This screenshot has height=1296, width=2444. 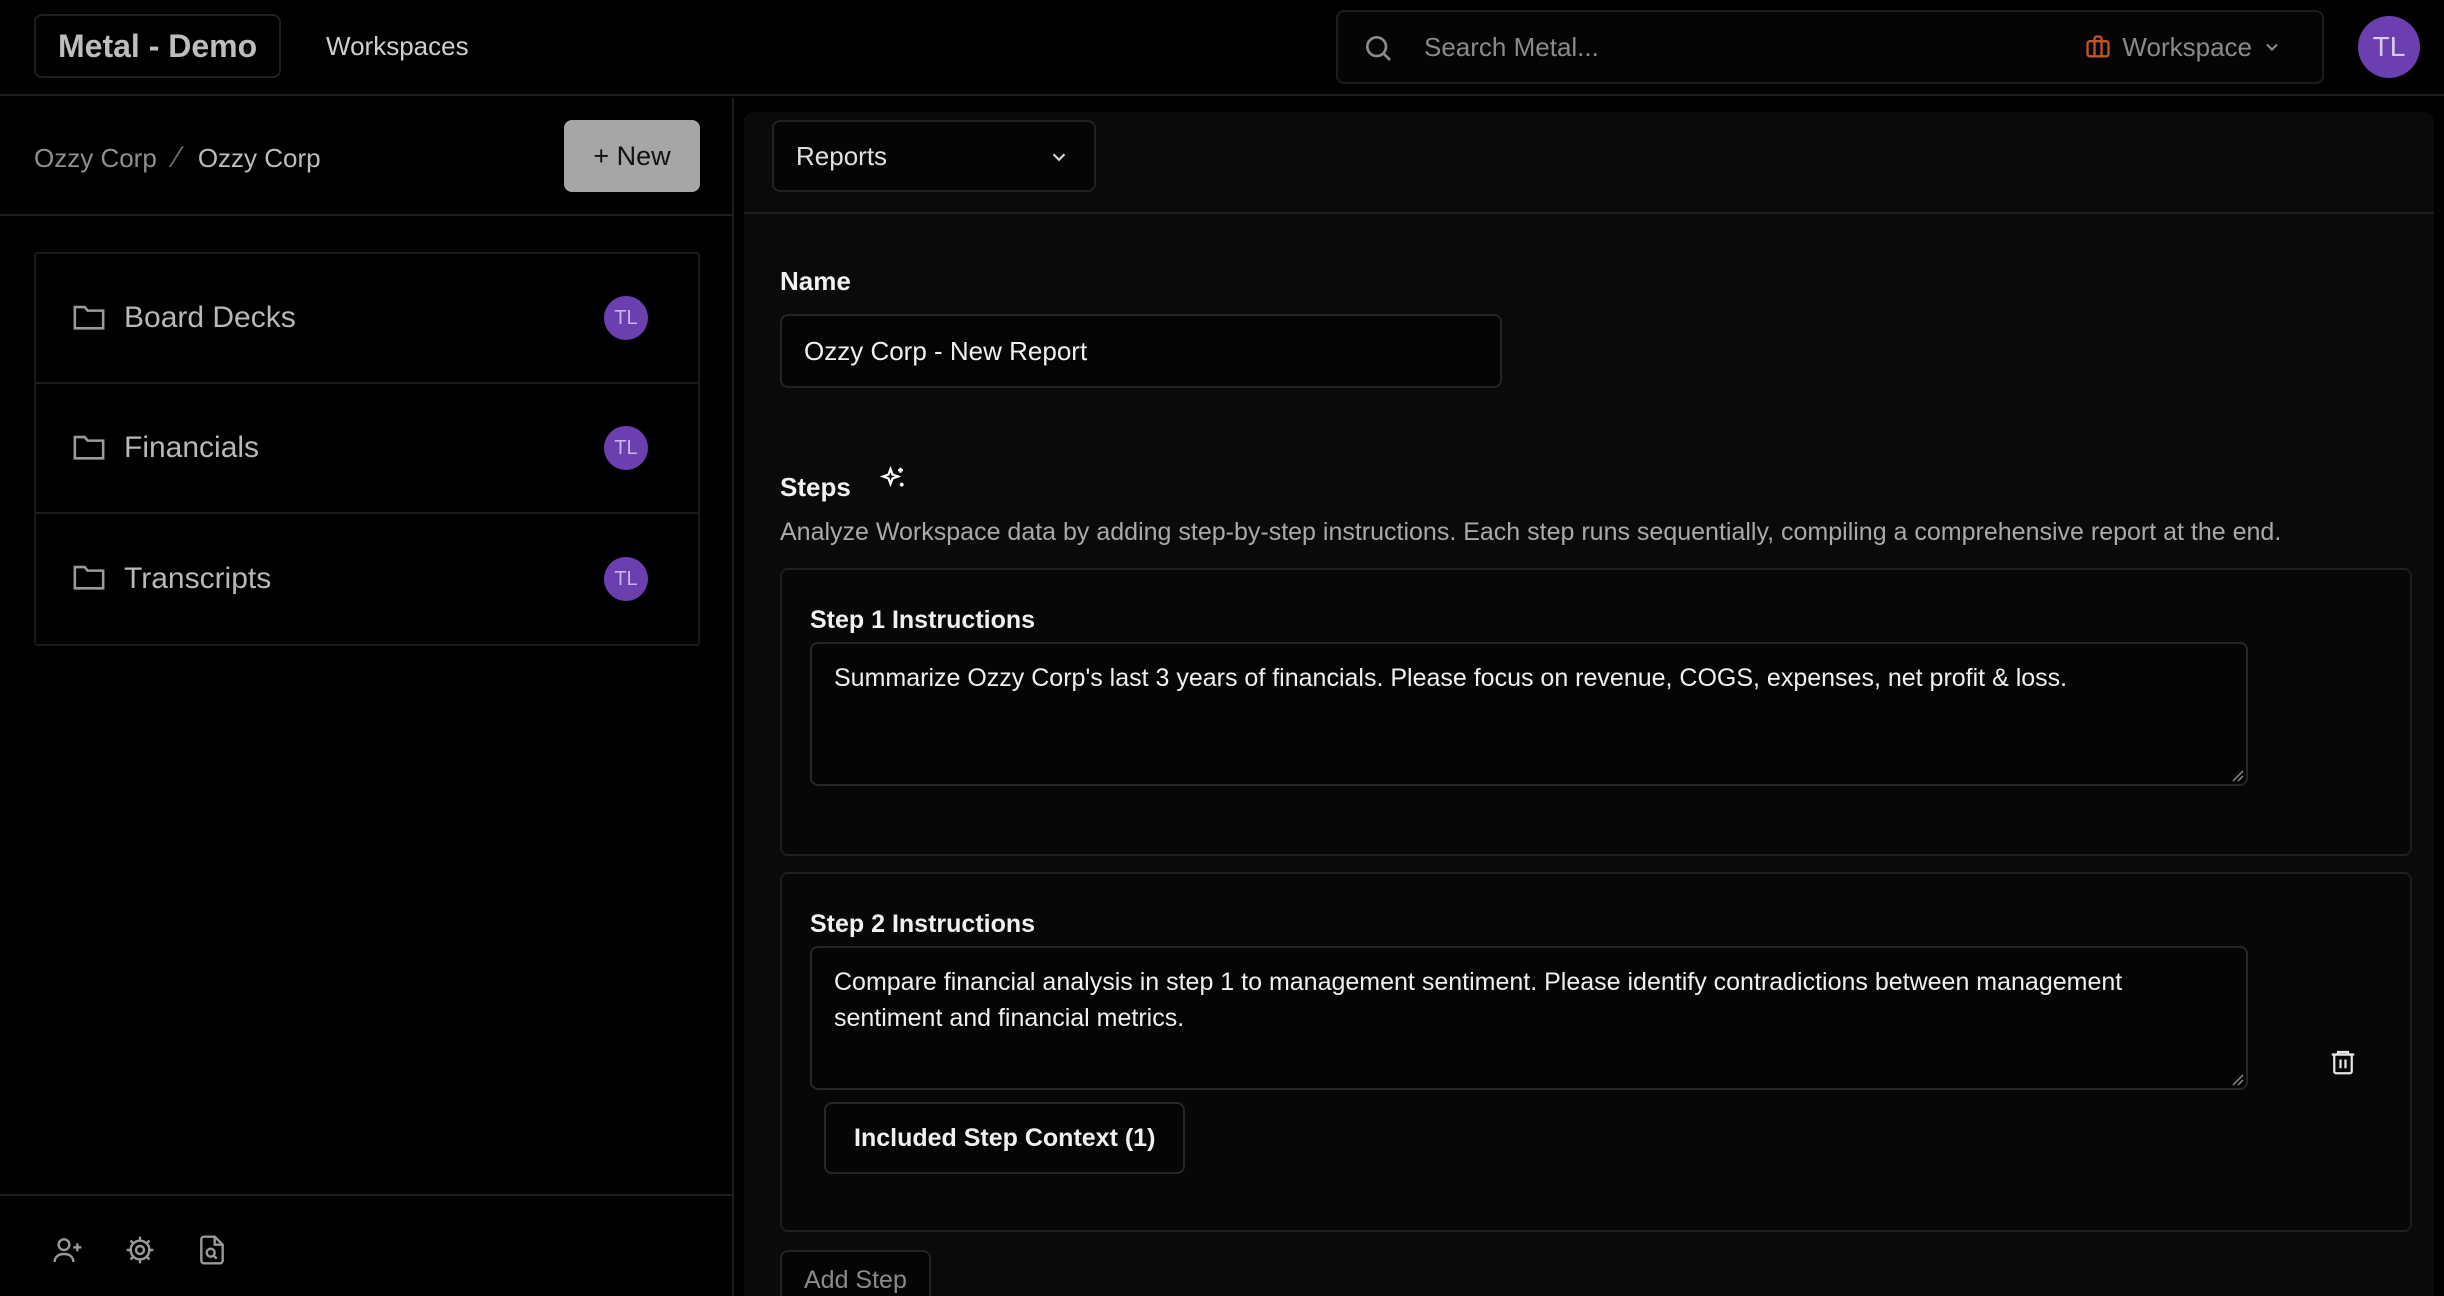 I want to click on report-name-input: Ozzy Corp - New Report, so click(x=1141, y=351).